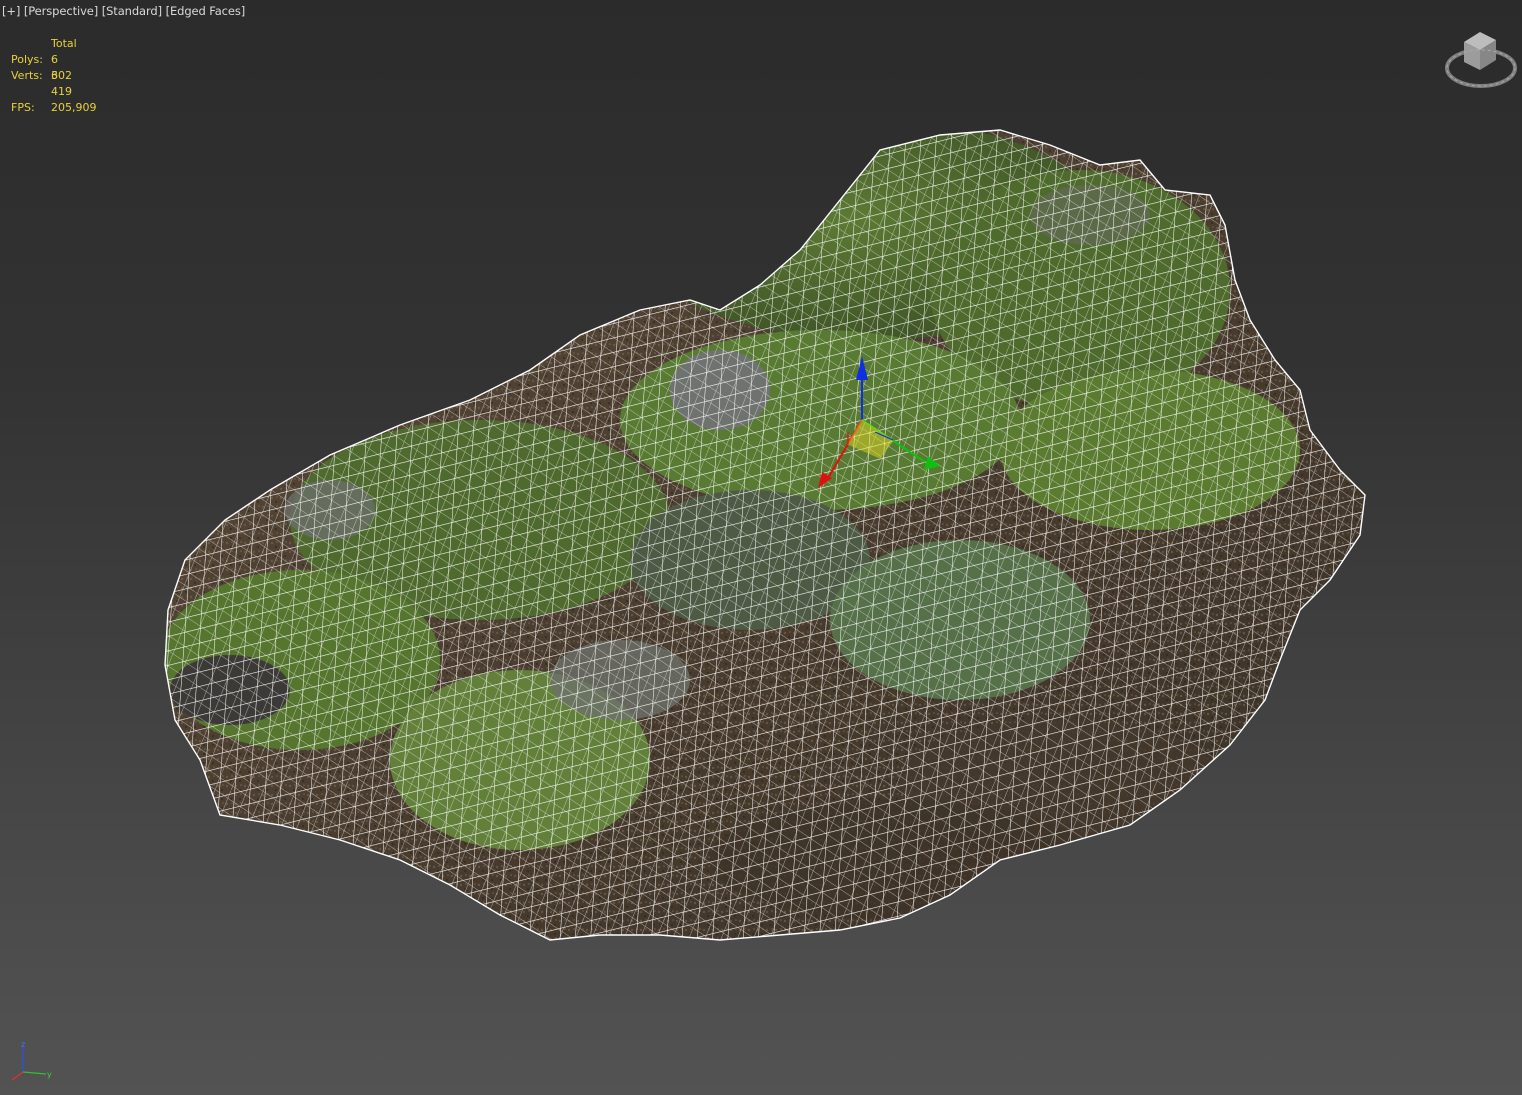 Image resolution: width=1522 pixels, height=1095 pixels. What do you see at coordinates (31, 1060) in the screenshot?
I see `world-axis-tripod-icon: z y` at bounding box center [31, 1060].